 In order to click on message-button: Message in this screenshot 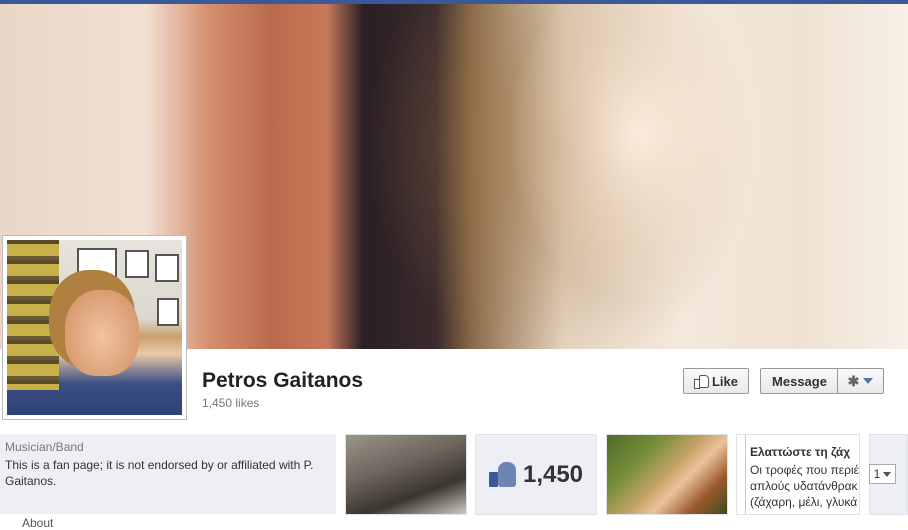, I will do `click(799, 381)`.